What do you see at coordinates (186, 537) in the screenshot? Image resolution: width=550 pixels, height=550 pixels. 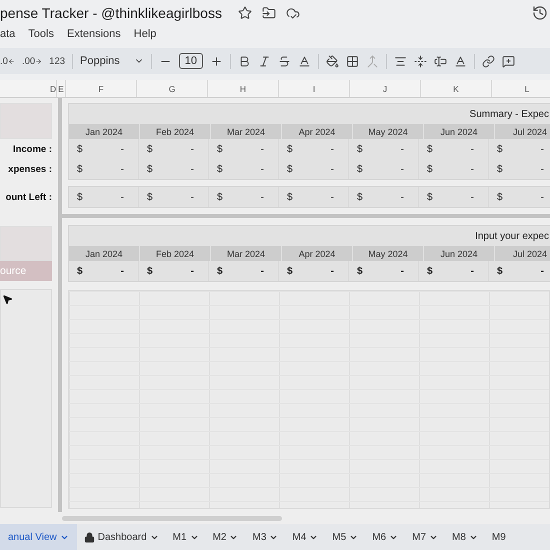 I see `sheet-tab: M1` at bounding box center [186, 537].